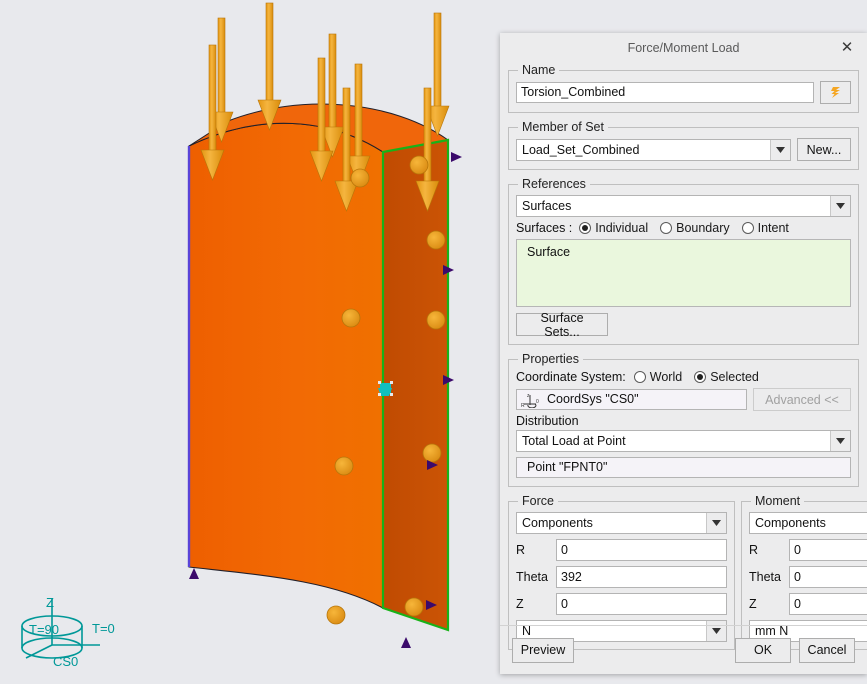 This screenshot has width=867, height=684. Describe the element at coordinates (795, 650) in the screenshot. I see `footer-right-buttons: OK Cancel` at that location.